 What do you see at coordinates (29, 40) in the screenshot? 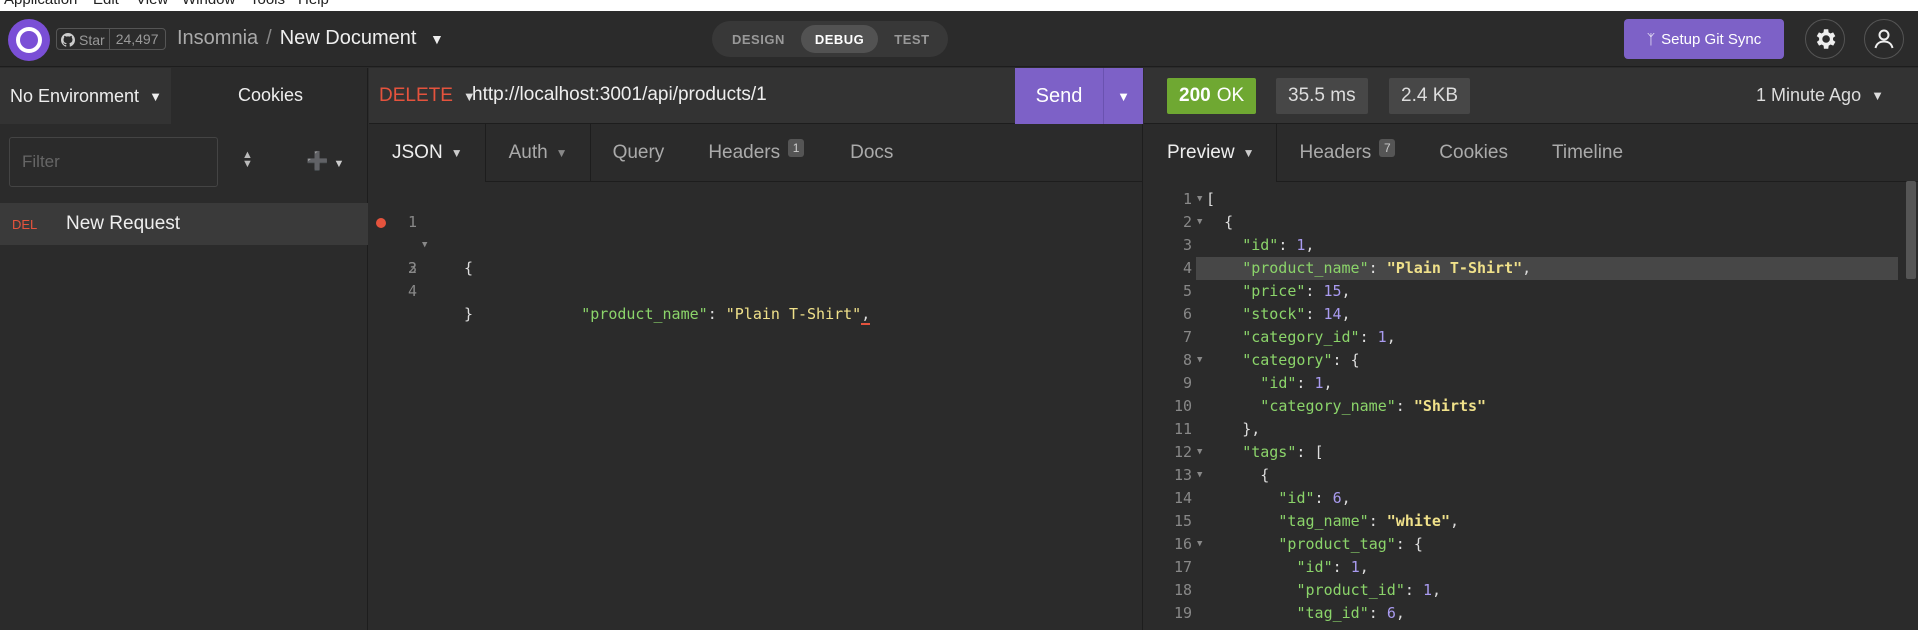
I see `insomnia-logo` at bounding box center [29, 40].